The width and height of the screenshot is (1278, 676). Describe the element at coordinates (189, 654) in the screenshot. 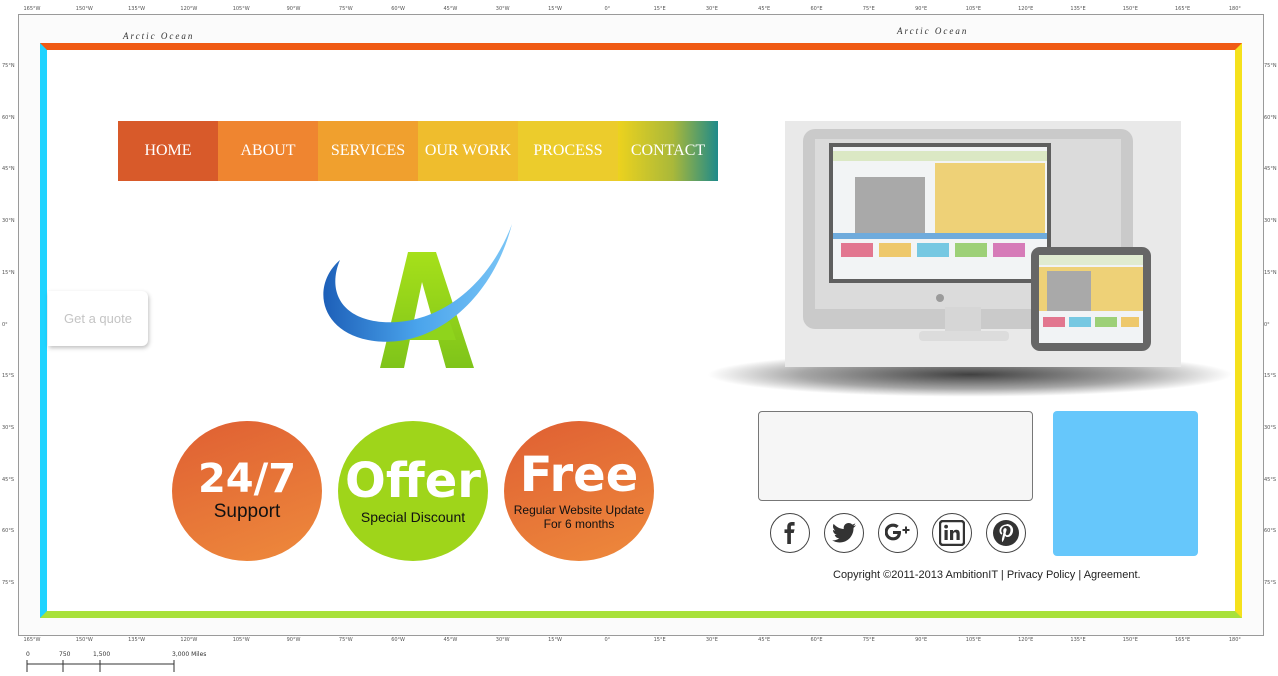

I see `scale-tick-3000: 3,000 Miles` at that location.